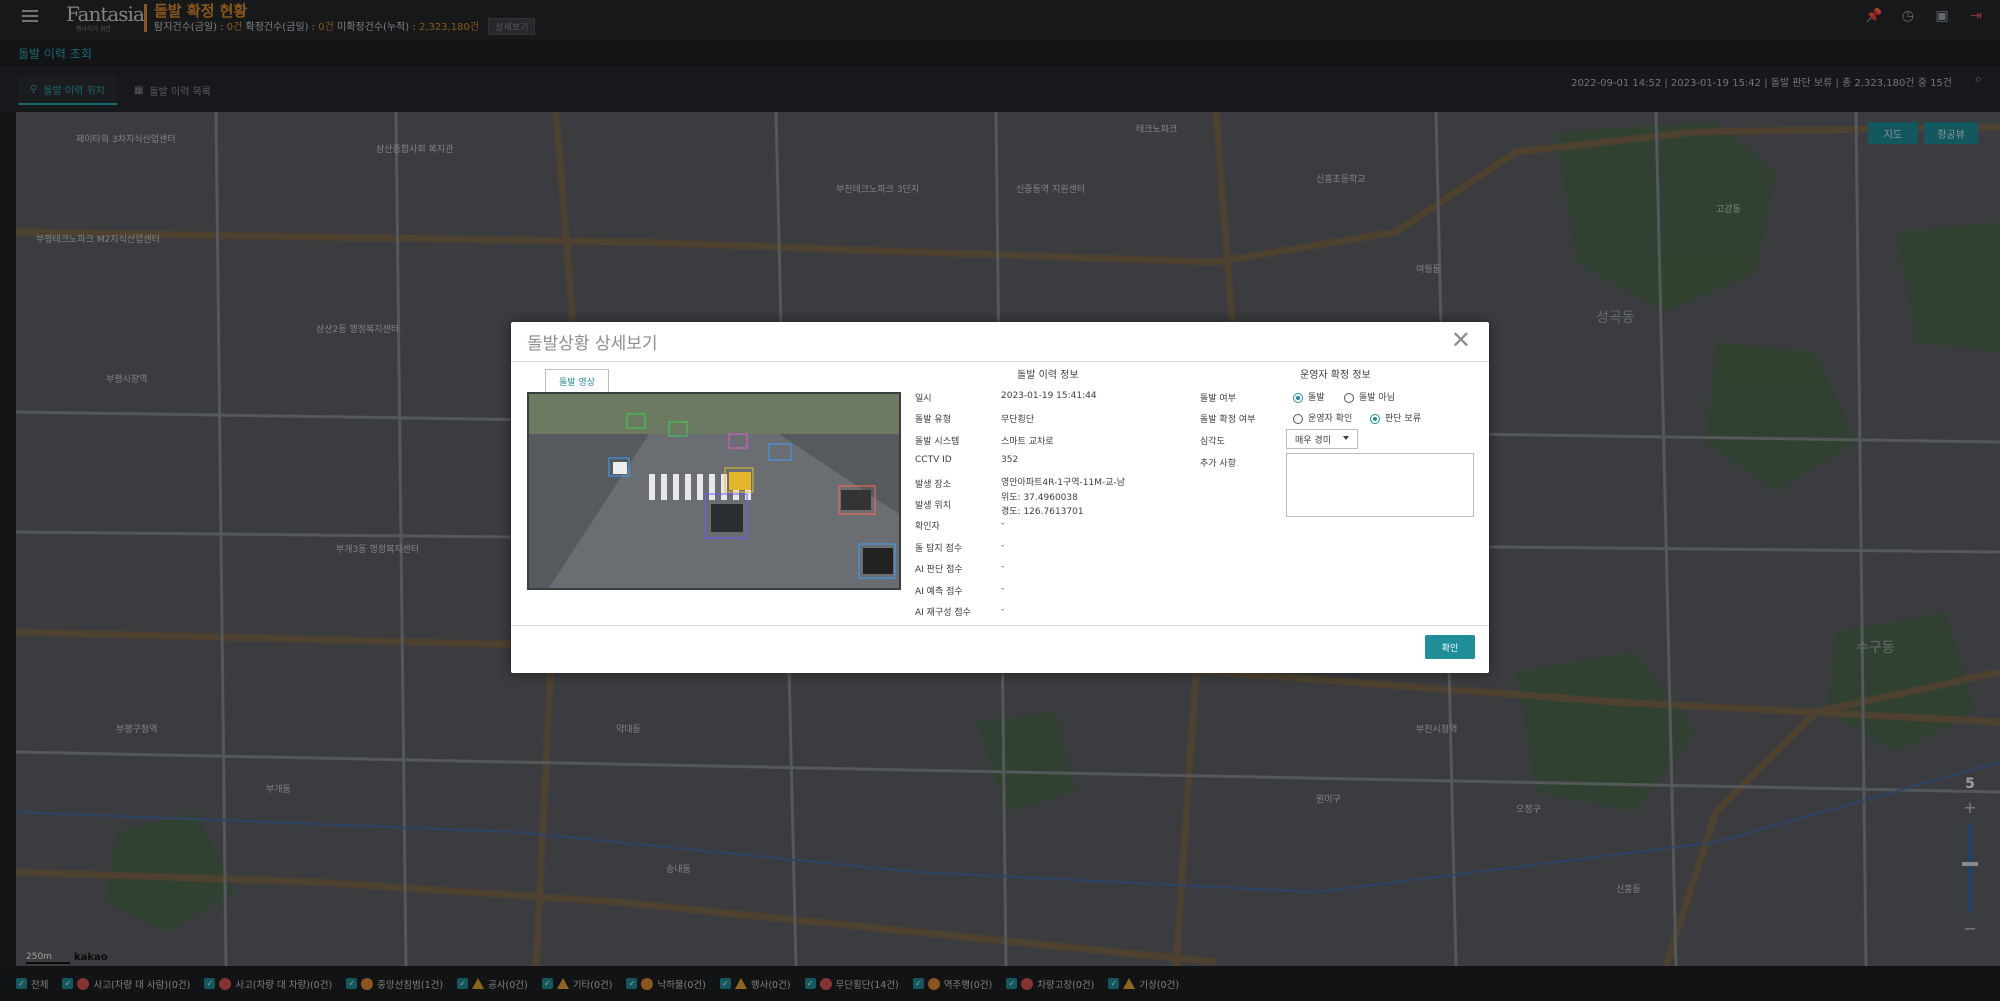 Image resolution: width=2000 pixels, height=1001 pixels. Describe the element at coordinates (1403, 419) in the screenshot. I see `radio-label: 판단 보류` at that location.